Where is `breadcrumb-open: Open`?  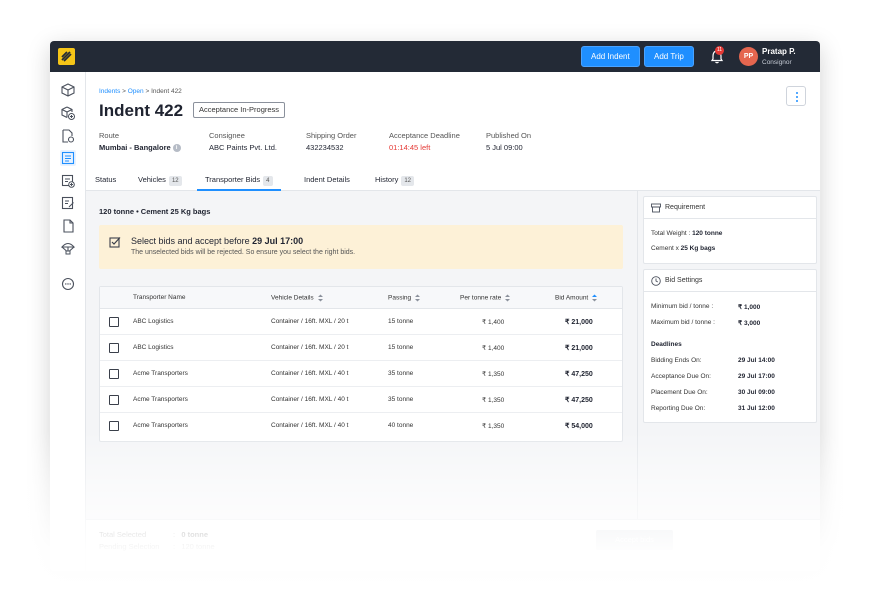 breadcrumb-open: Open is located at coordinates (136, 91).